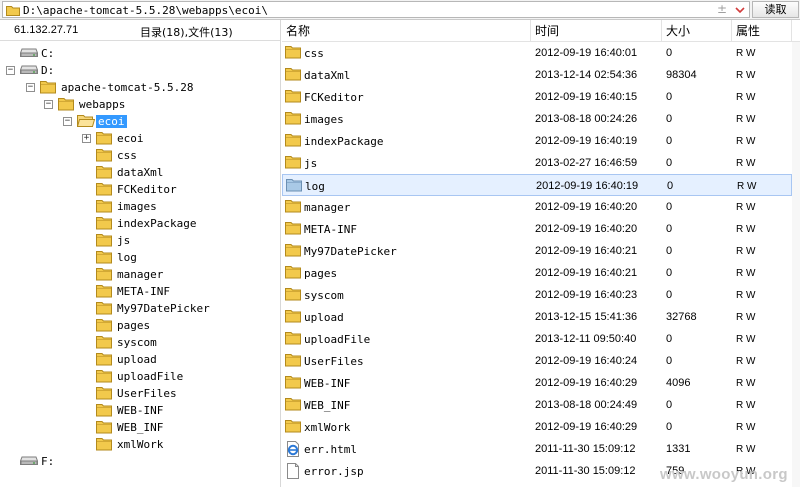 The image size is (800, 487). I want to click on column-name: 名称, so click(406, 31).